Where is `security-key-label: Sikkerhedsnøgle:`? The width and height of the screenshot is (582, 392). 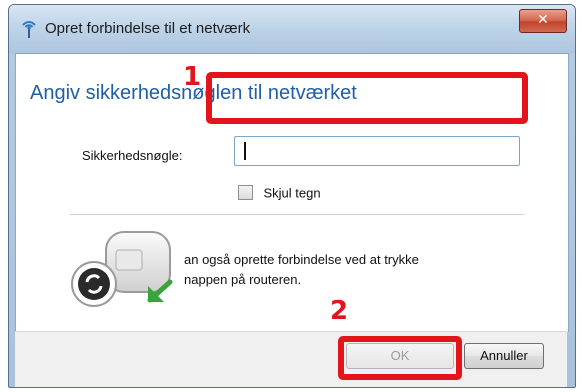 security-key-label: Sikkerhedsnøgle: is located at coordinates (132, 155).